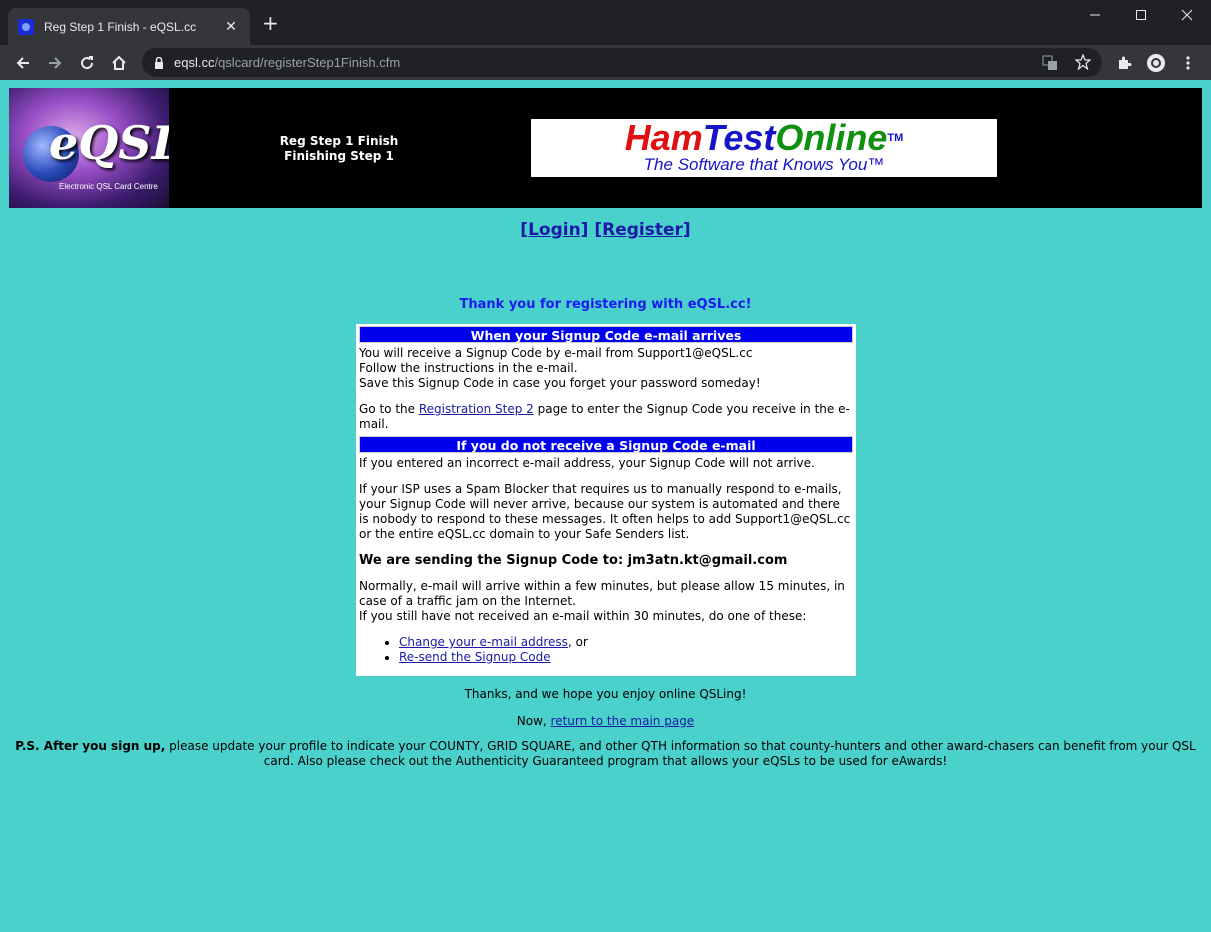 The image size is (1211, 932). I want to click on lock-icon, so click(159, 62).